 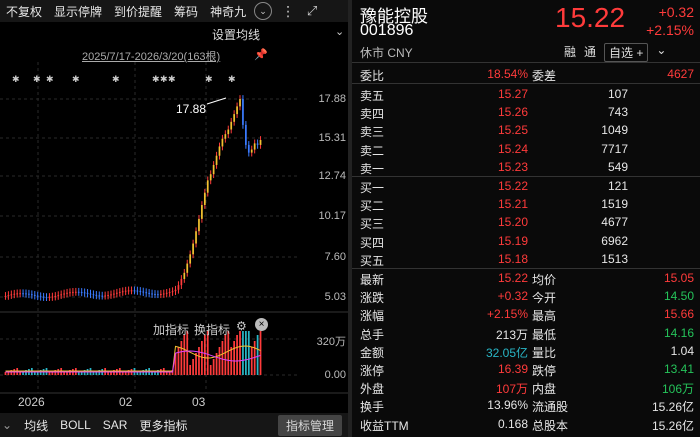 What do you see at coordinates (617, 112) in the screenshot?
I see `level-volume: 743` at bounding box center [617, 112].